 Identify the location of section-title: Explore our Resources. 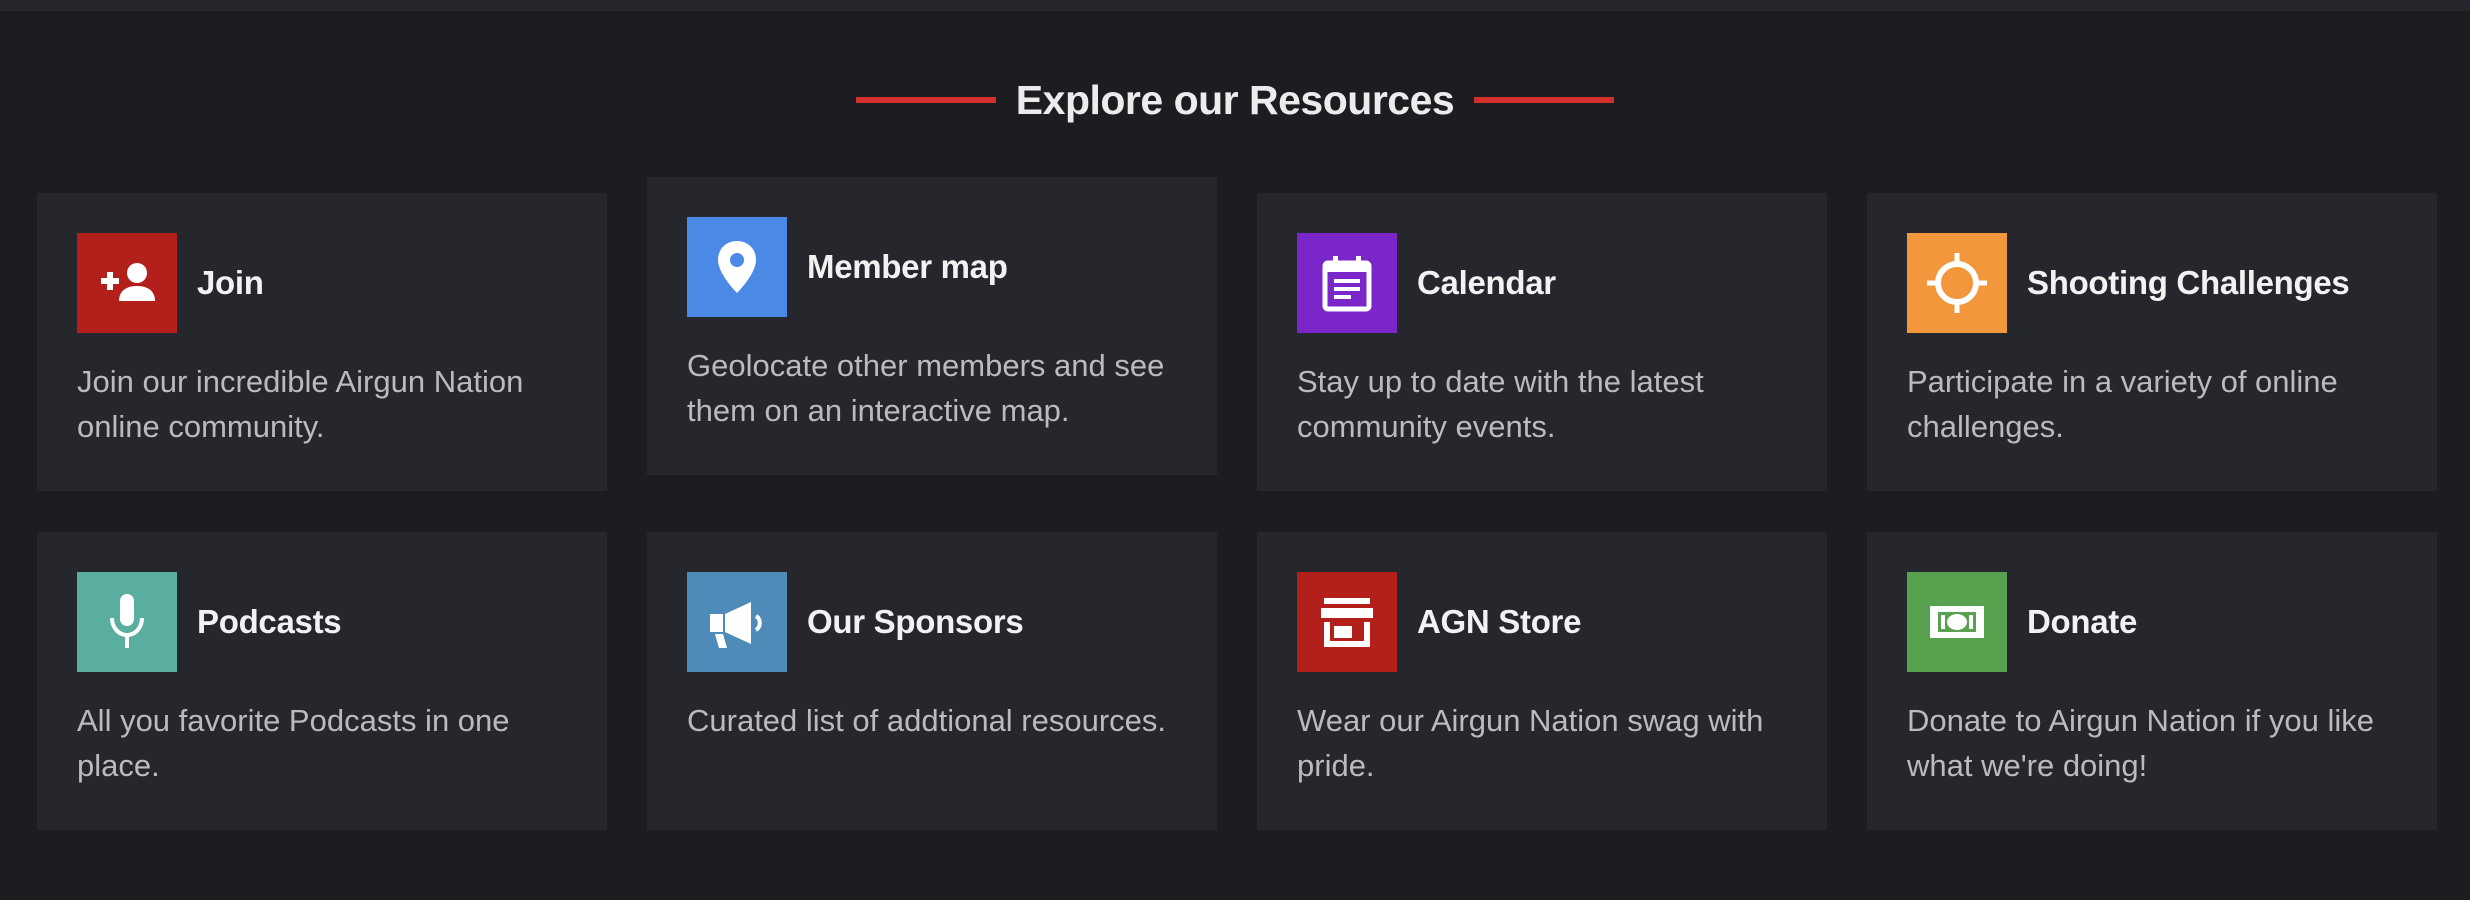
(1235, 99).